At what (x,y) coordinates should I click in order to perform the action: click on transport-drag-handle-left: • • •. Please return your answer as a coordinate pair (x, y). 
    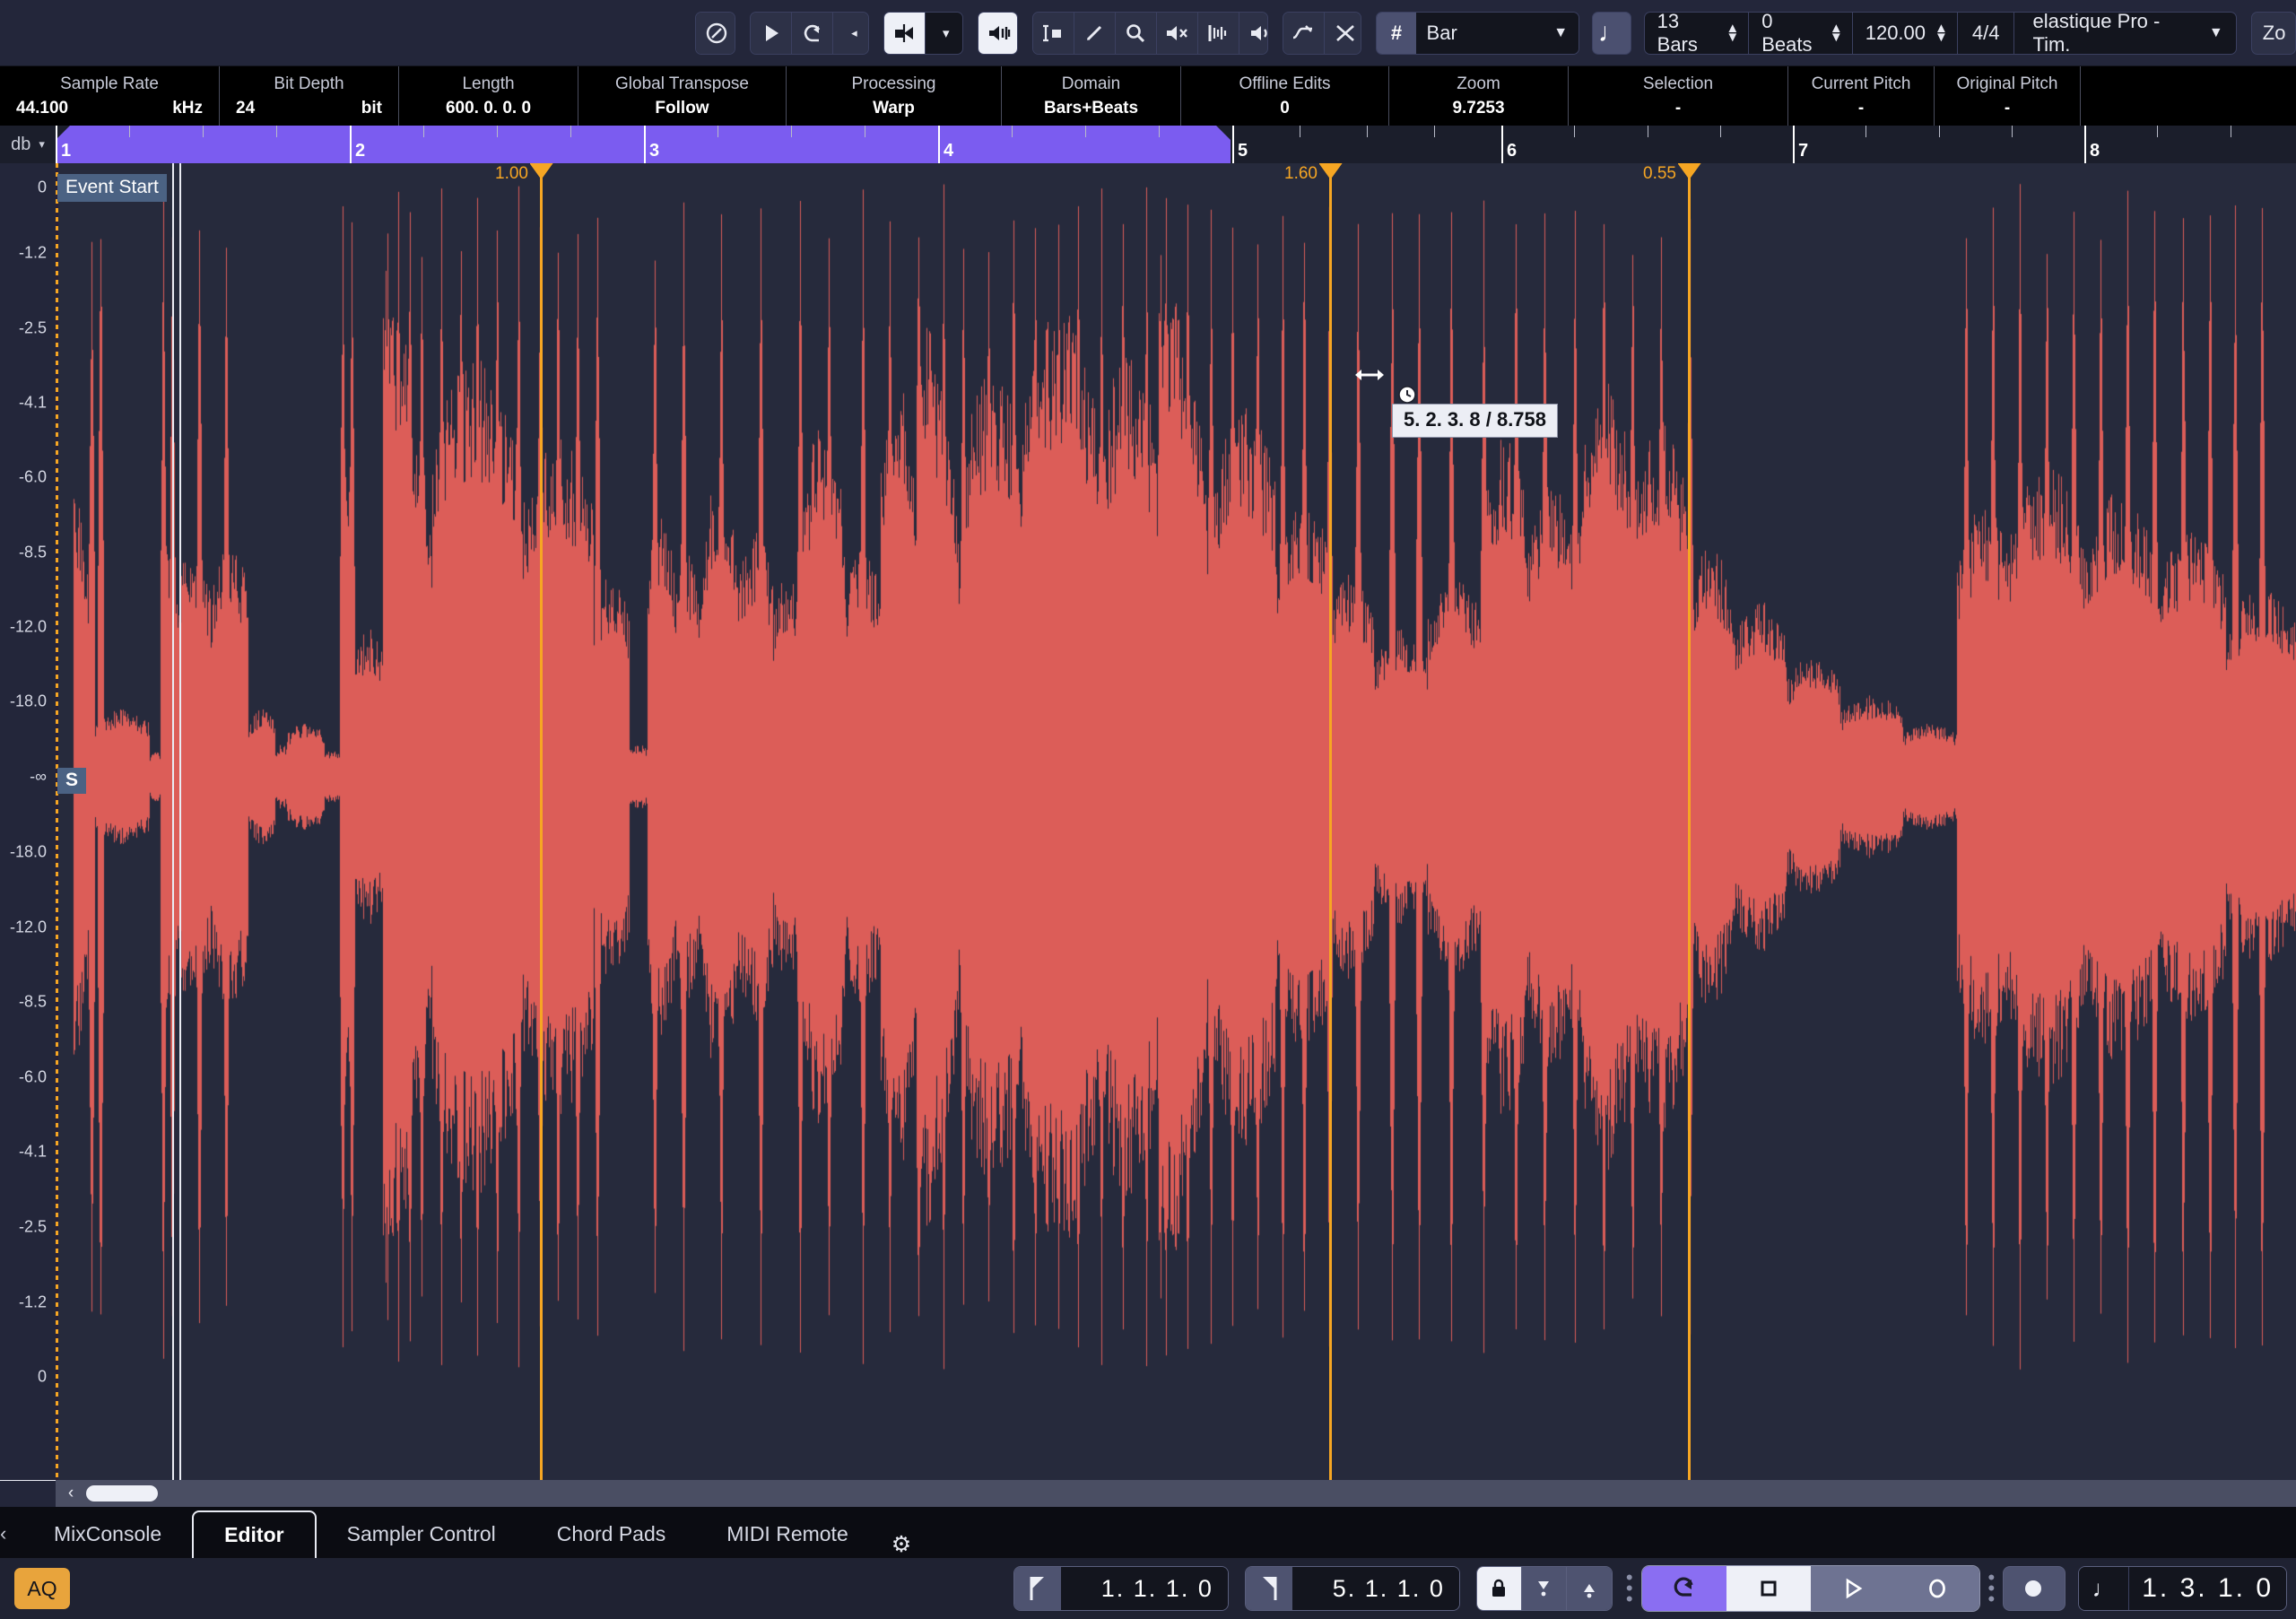
    Looking at the image, I should click on (1629, 1587).